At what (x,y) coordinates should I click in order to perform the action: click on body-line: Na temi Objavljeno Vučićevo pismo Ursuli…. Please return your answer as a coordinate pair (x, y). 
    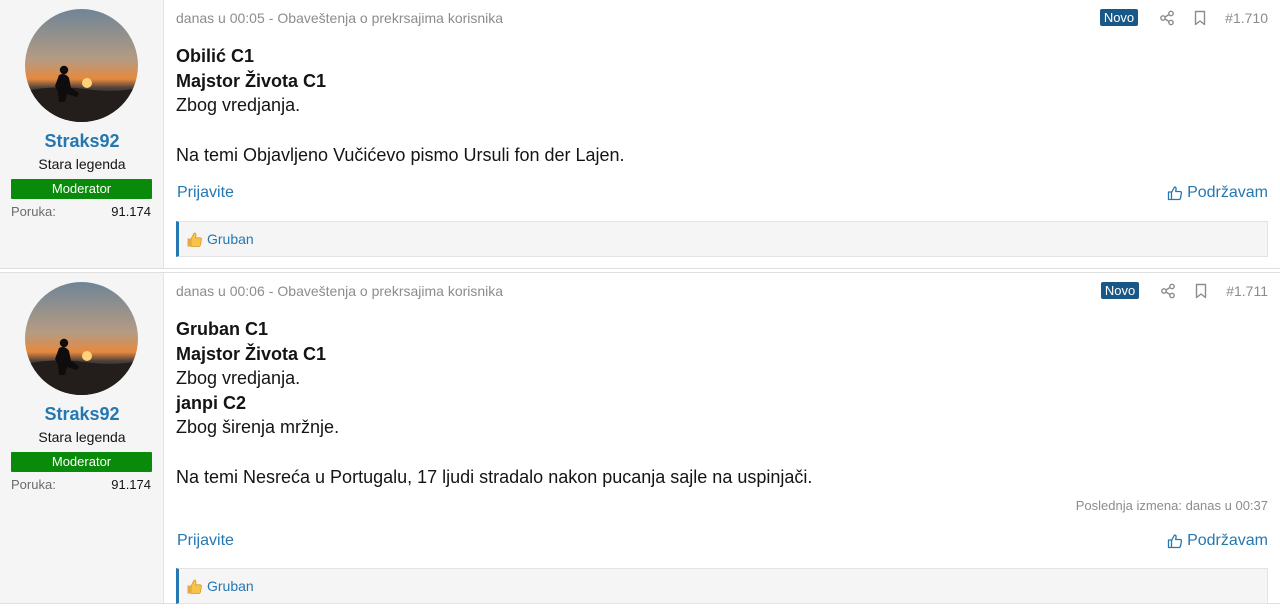
    Looking at the image, I should click on (400, 154).